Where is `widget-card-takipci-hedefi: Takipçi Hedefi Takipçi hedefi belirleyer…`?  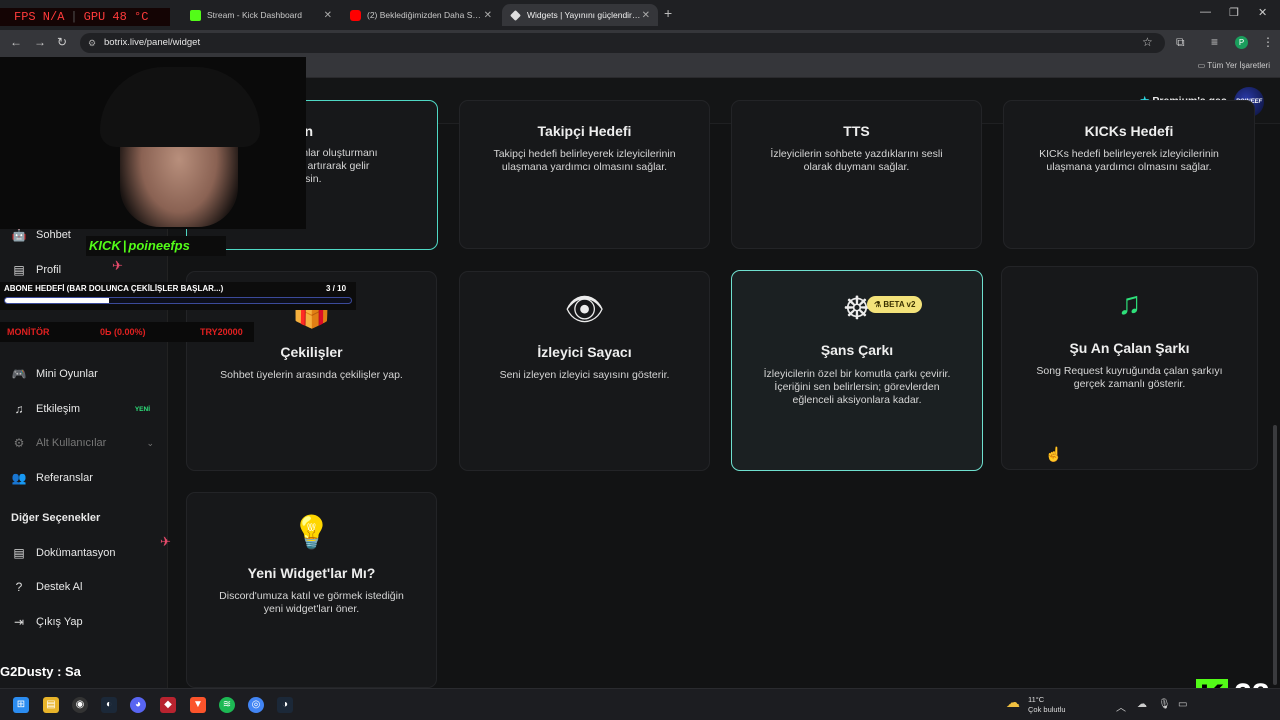
widget-card-takipci-hedefi: Takipçi Hedefi Takipçi hedefi belirleyer… is located at coordinates (584, 174).